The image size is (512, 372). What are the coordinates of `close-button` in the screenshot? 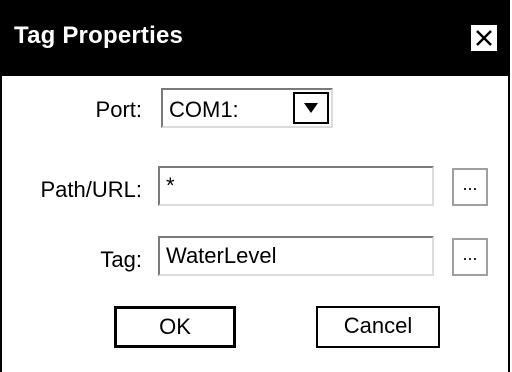 It's located at (484, 38).